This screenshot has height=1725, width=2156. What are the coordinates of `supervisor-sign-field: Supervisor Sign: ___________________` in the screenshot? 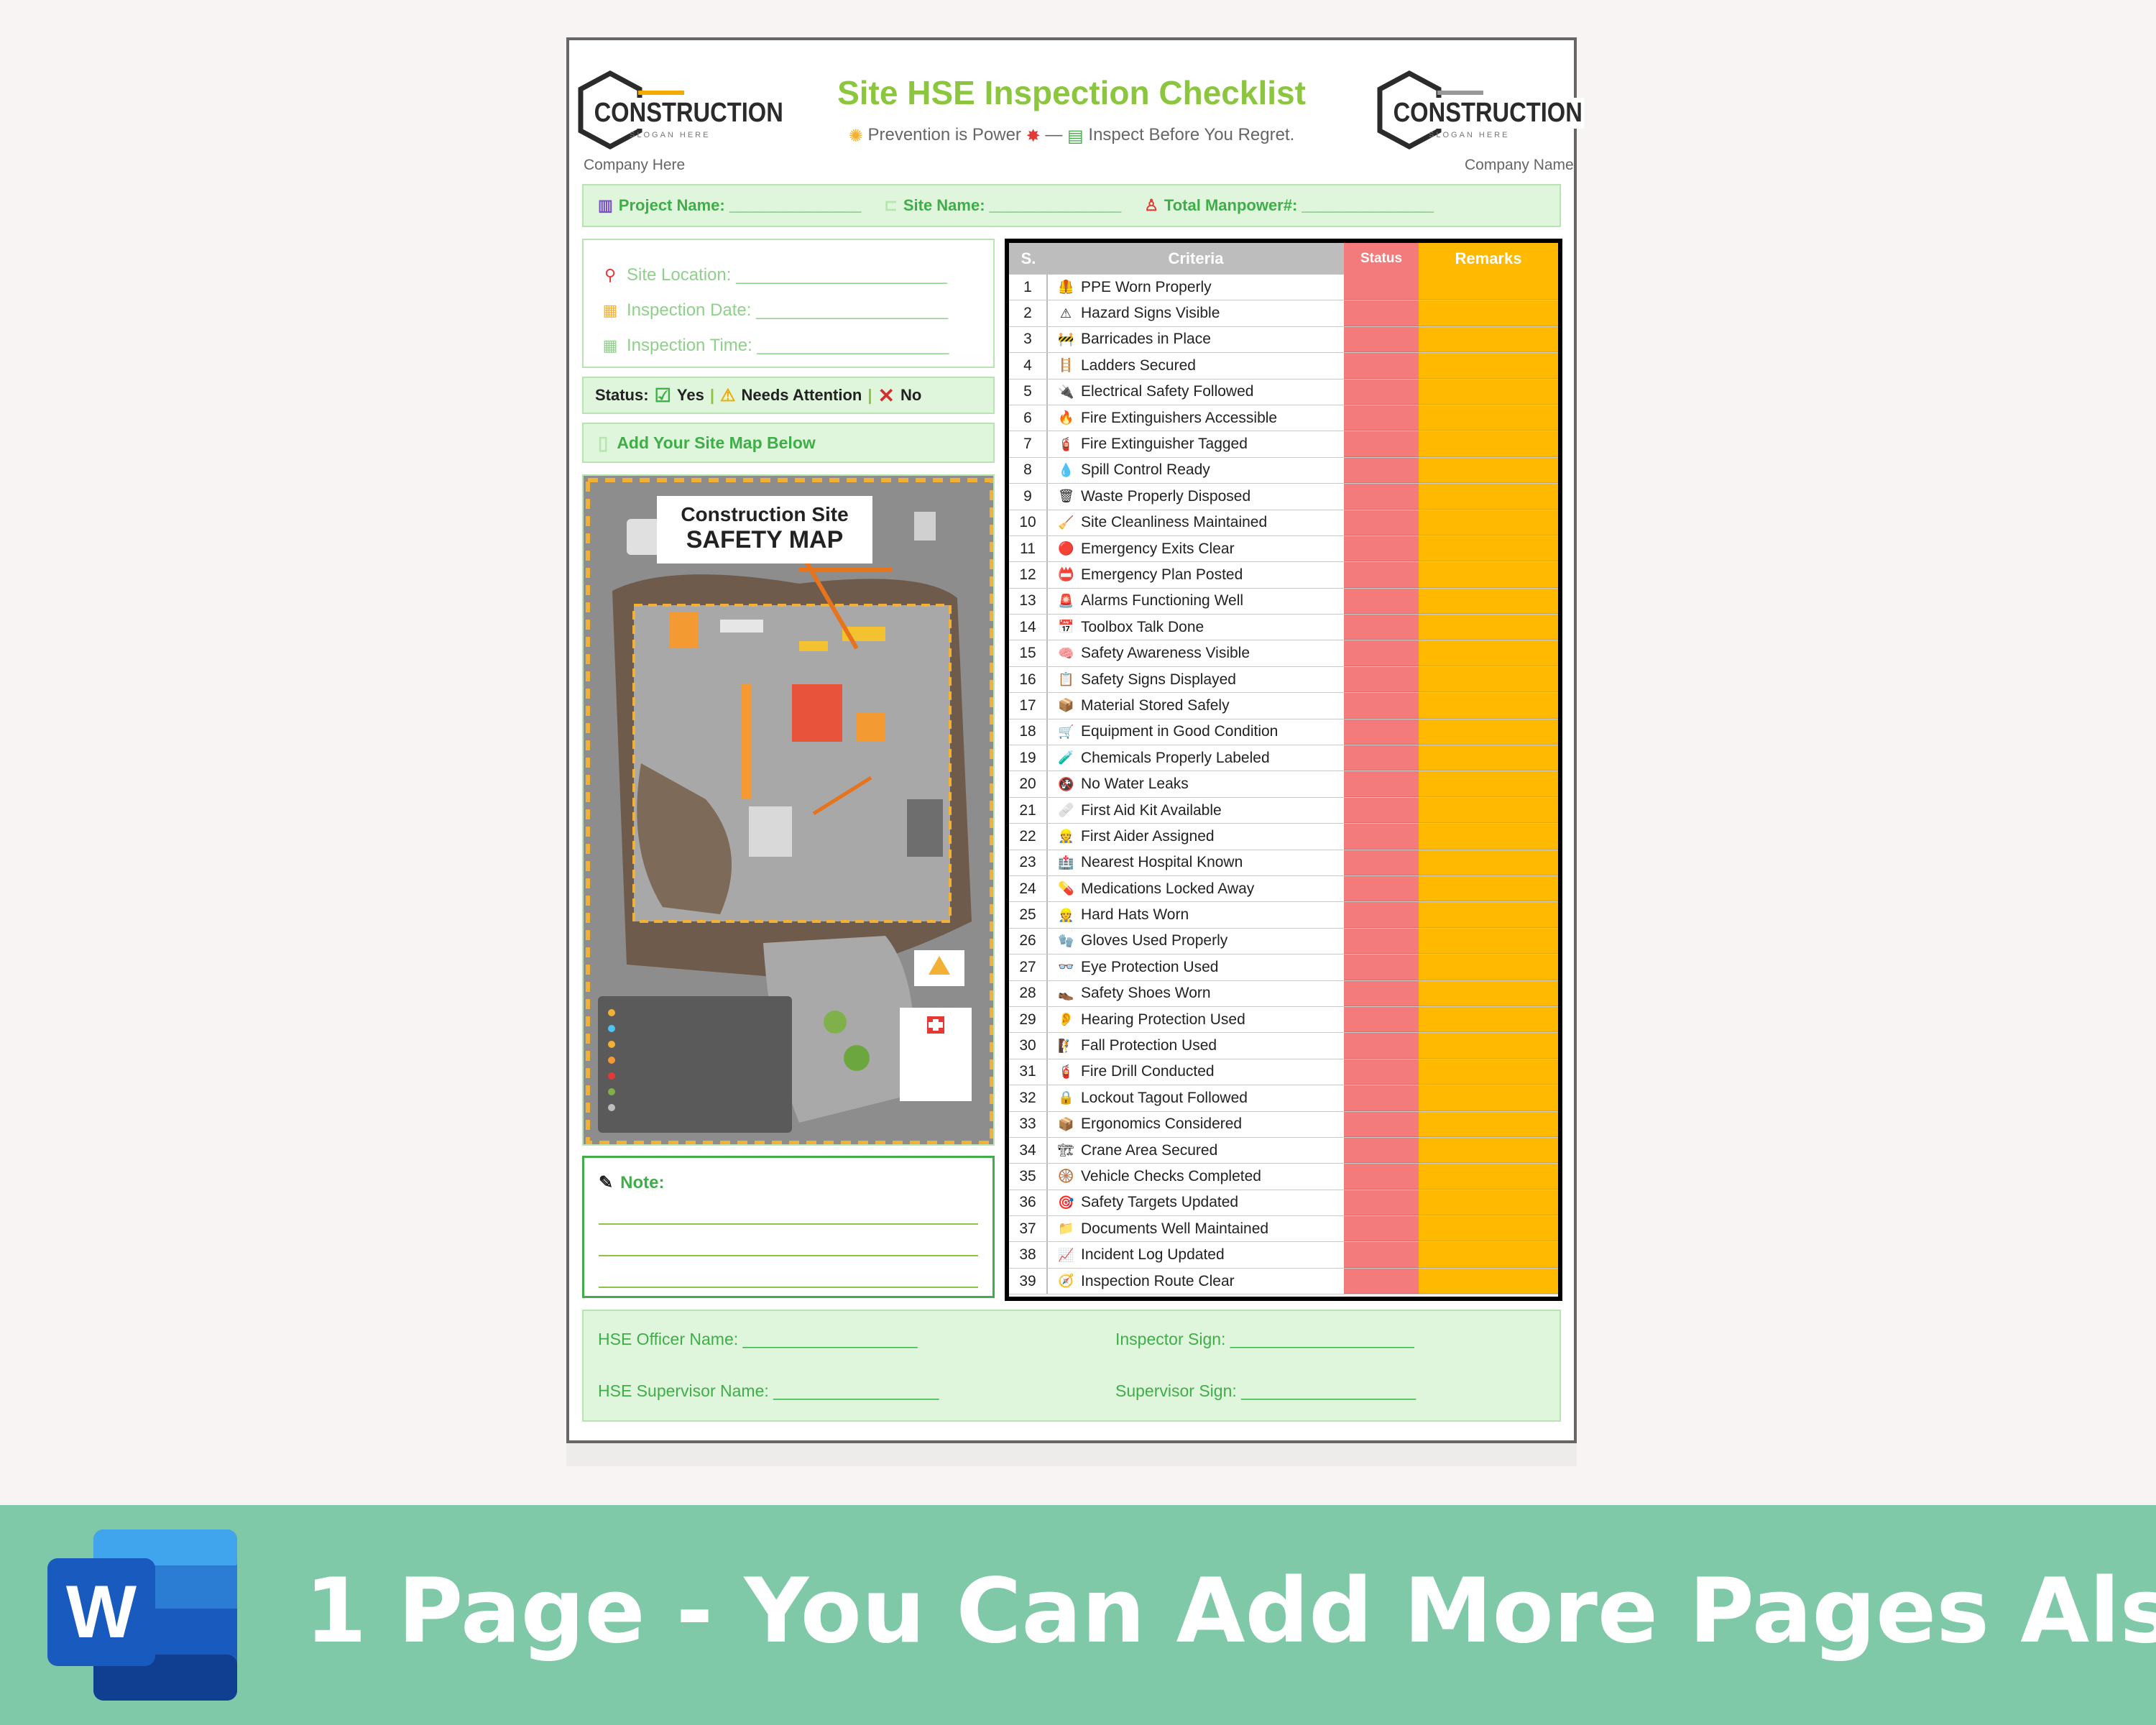 It's located at (1266, 1391).